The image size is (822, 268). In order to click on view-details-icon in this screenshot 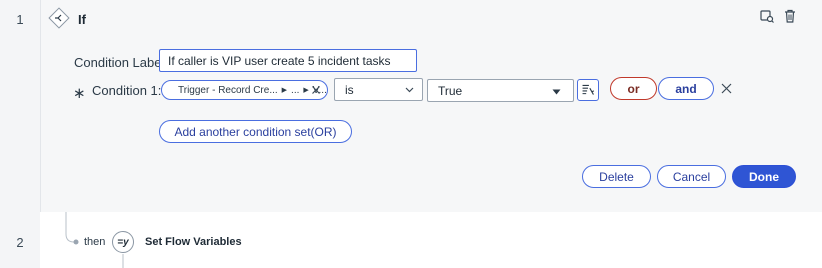, I will do `click(767, 16)`.